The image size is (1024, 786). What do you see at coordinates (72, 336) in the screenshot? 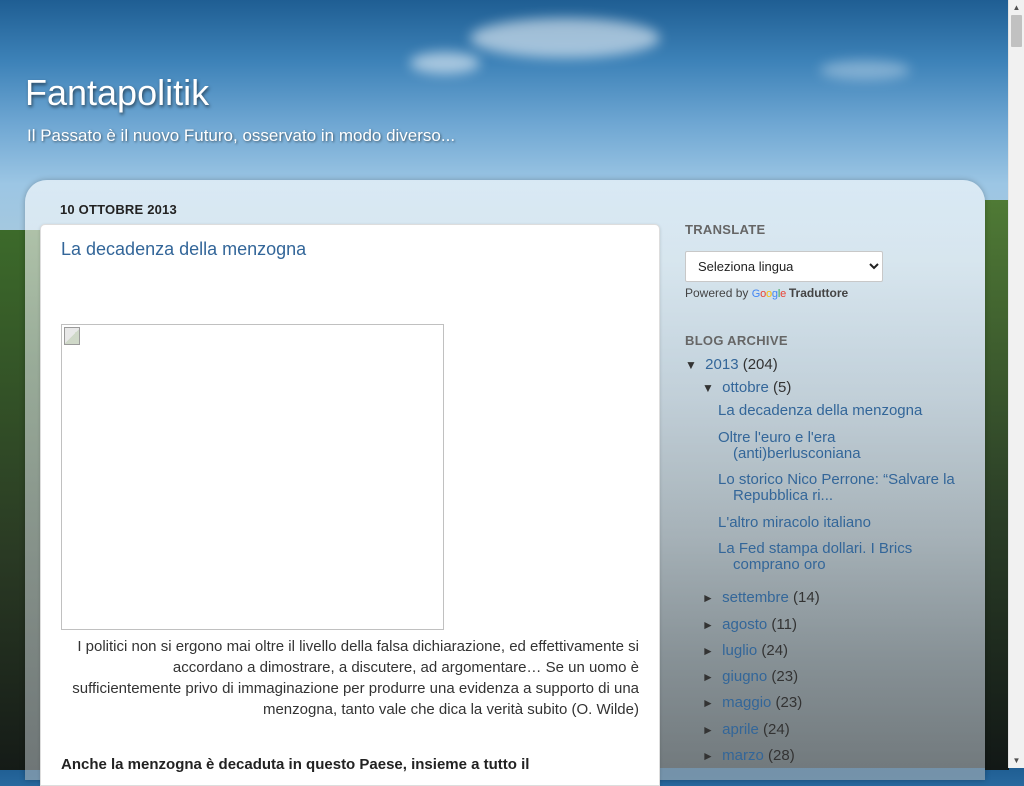
I see `broken-image-icon` at bounding box center [72, 336].